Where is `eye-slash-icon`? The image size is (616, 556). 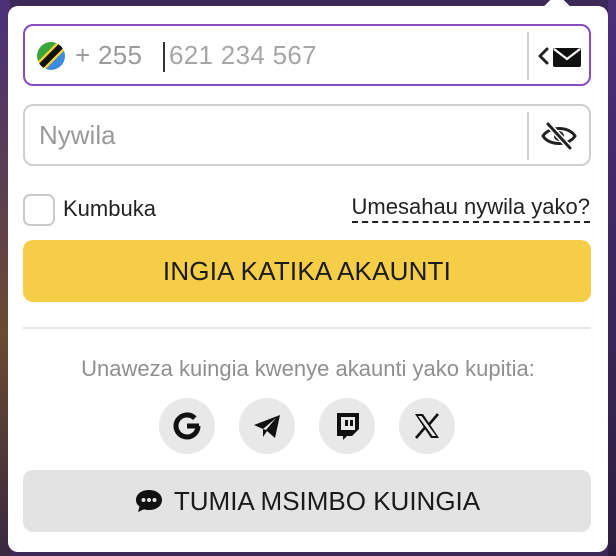 eye-slash-icon is located at coordinates (559, 136).